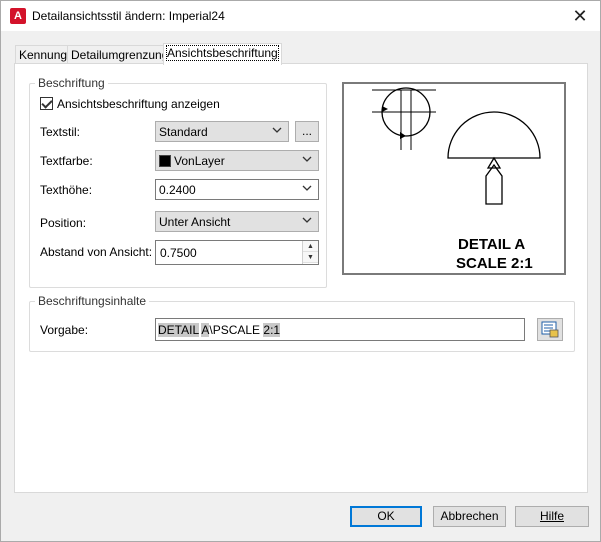 This screenshot has width=601, height=542. Describe the element at coordinates (222, 54) in the screenshot. I see `tab-ansichtsbeschriftung: Ansichtsbeschriftung` at that location.